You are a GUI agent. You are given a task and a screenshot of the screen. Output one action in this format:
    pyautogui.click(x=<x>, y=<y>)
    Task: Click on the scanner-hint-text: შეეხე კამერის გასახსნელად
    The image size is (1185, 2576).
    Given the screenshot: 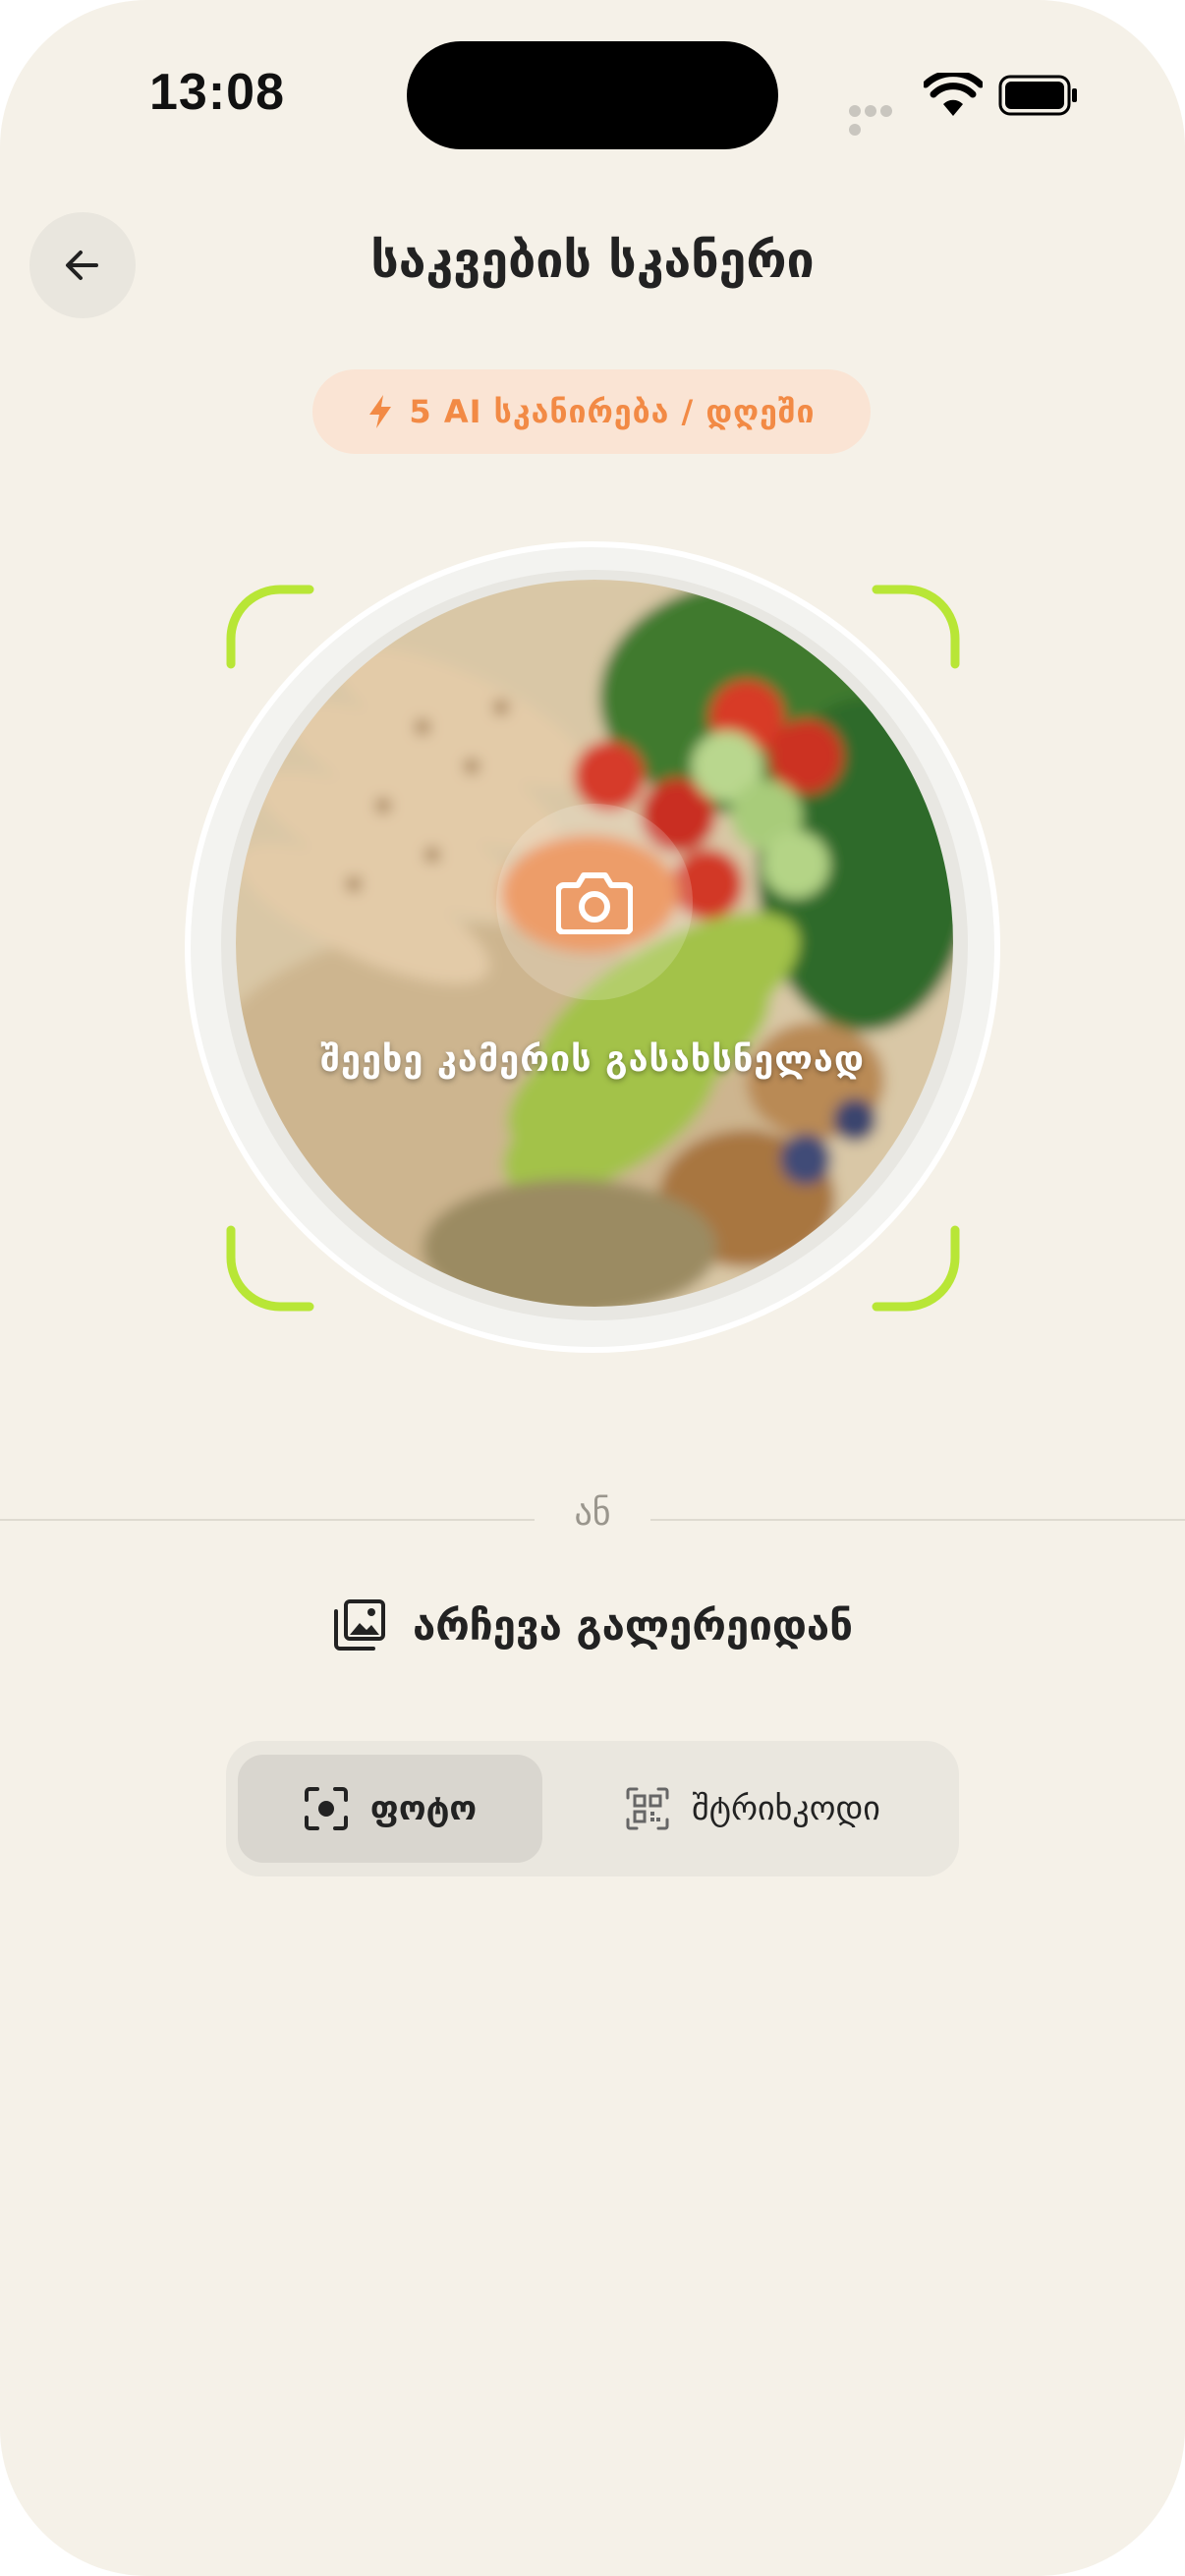 What is the action you would take?
    pyautogui.click(x=592, y=1059)
    